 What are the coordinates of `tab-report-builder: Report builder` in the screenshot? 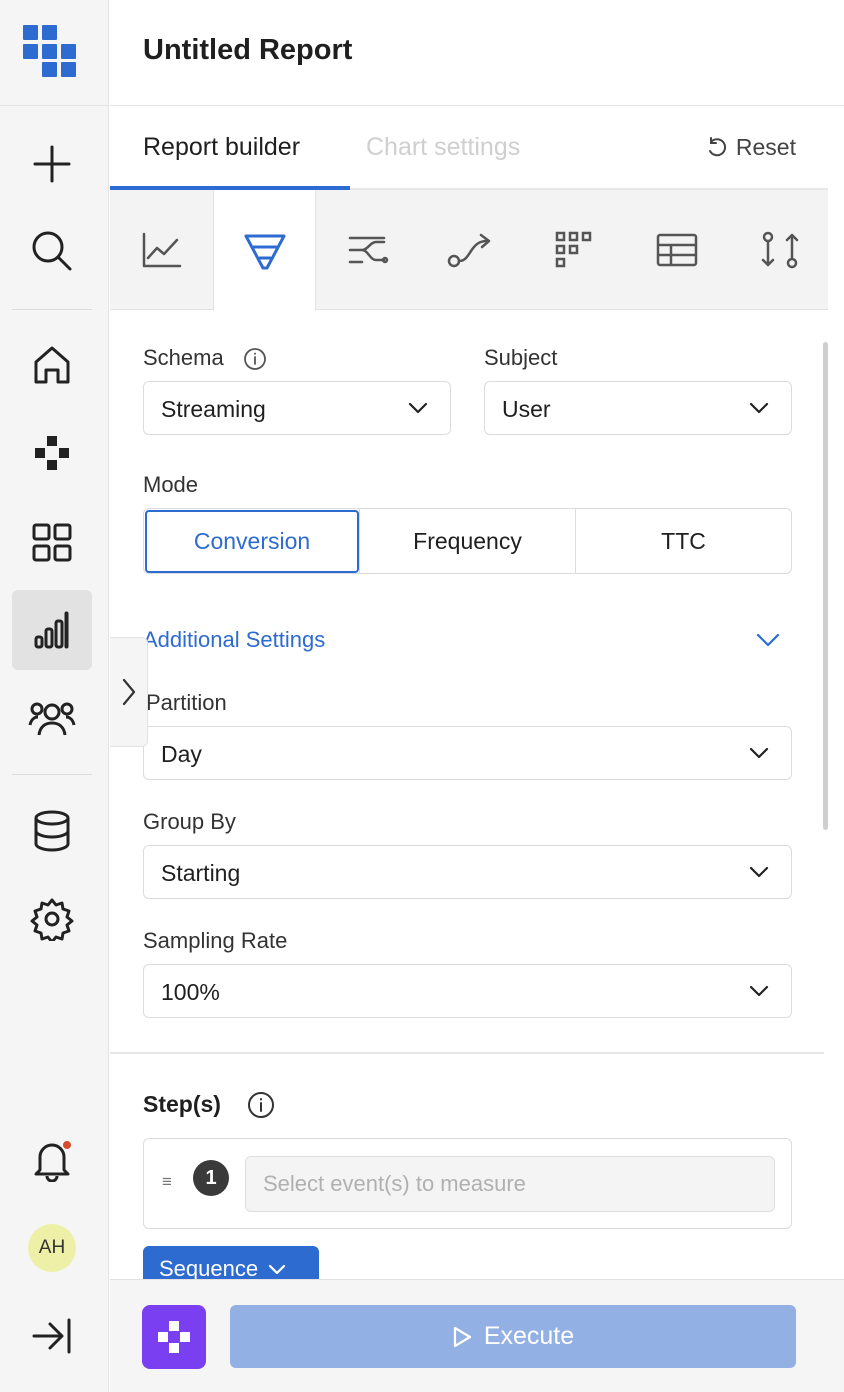 It's located at (221, 147).